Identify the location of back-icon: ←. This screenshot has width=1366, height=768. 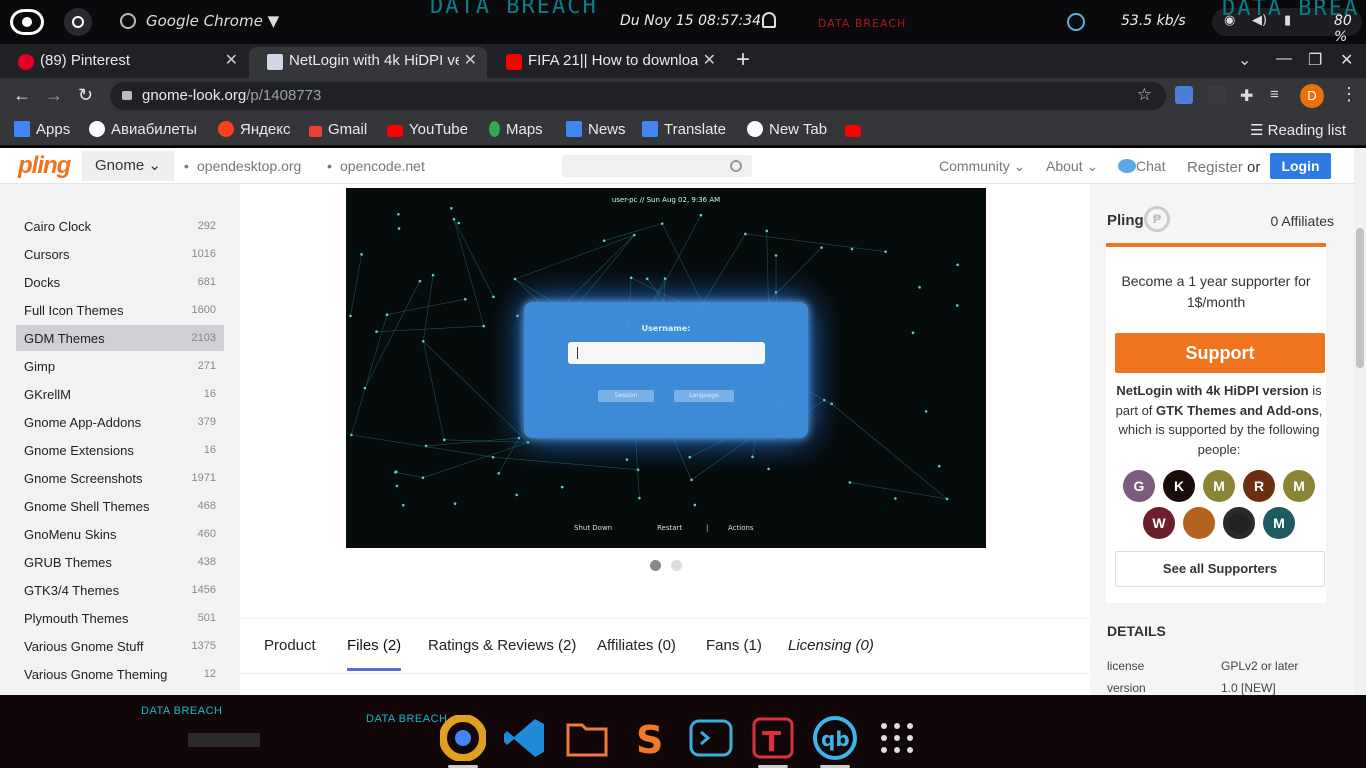
(22, 95).